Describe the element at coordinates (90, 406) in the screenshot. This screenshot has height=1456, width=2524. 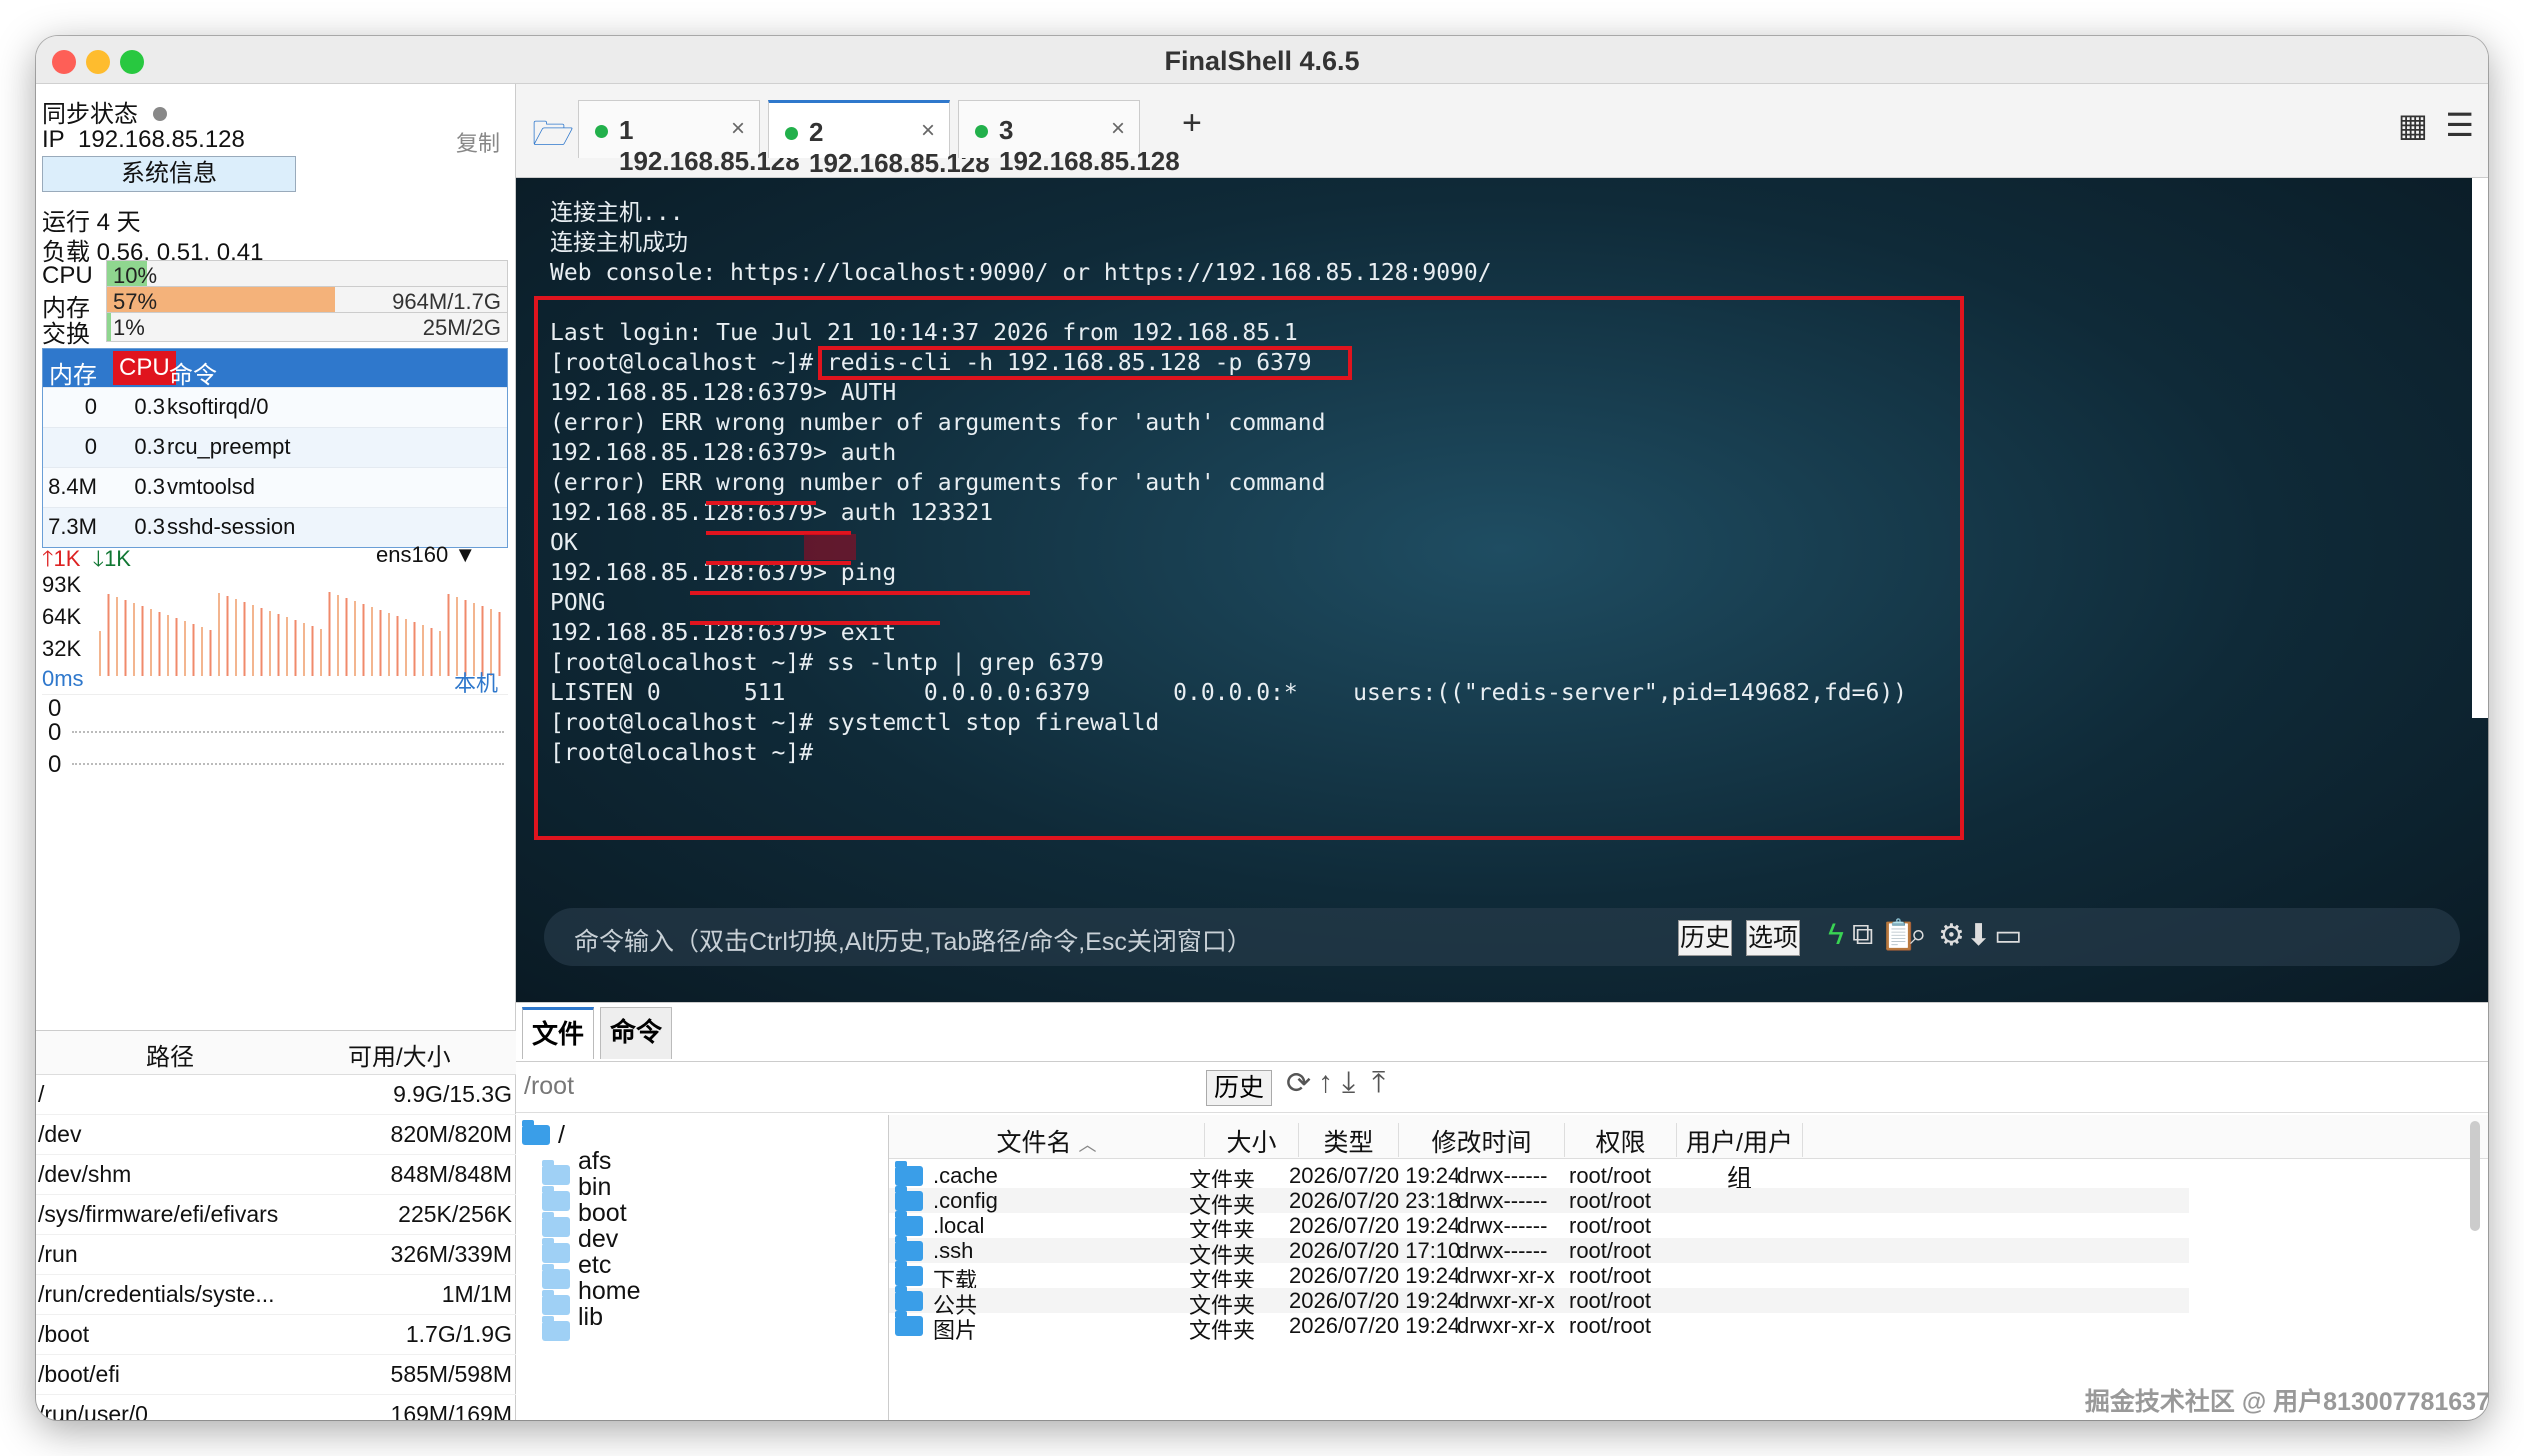
I see `proc-mem: 0` at that location.